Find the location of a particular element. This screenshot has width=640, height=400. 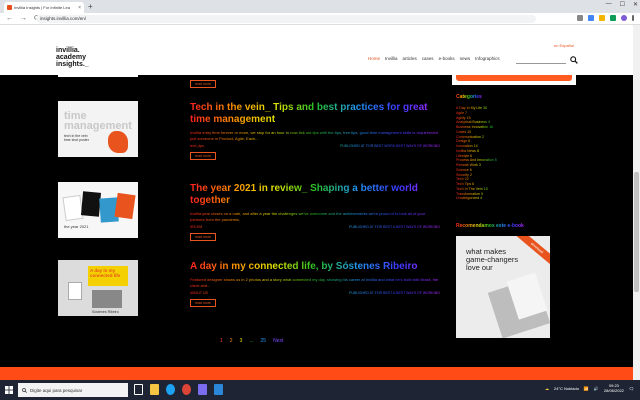

card-edge is located at coordinates (98, 76).